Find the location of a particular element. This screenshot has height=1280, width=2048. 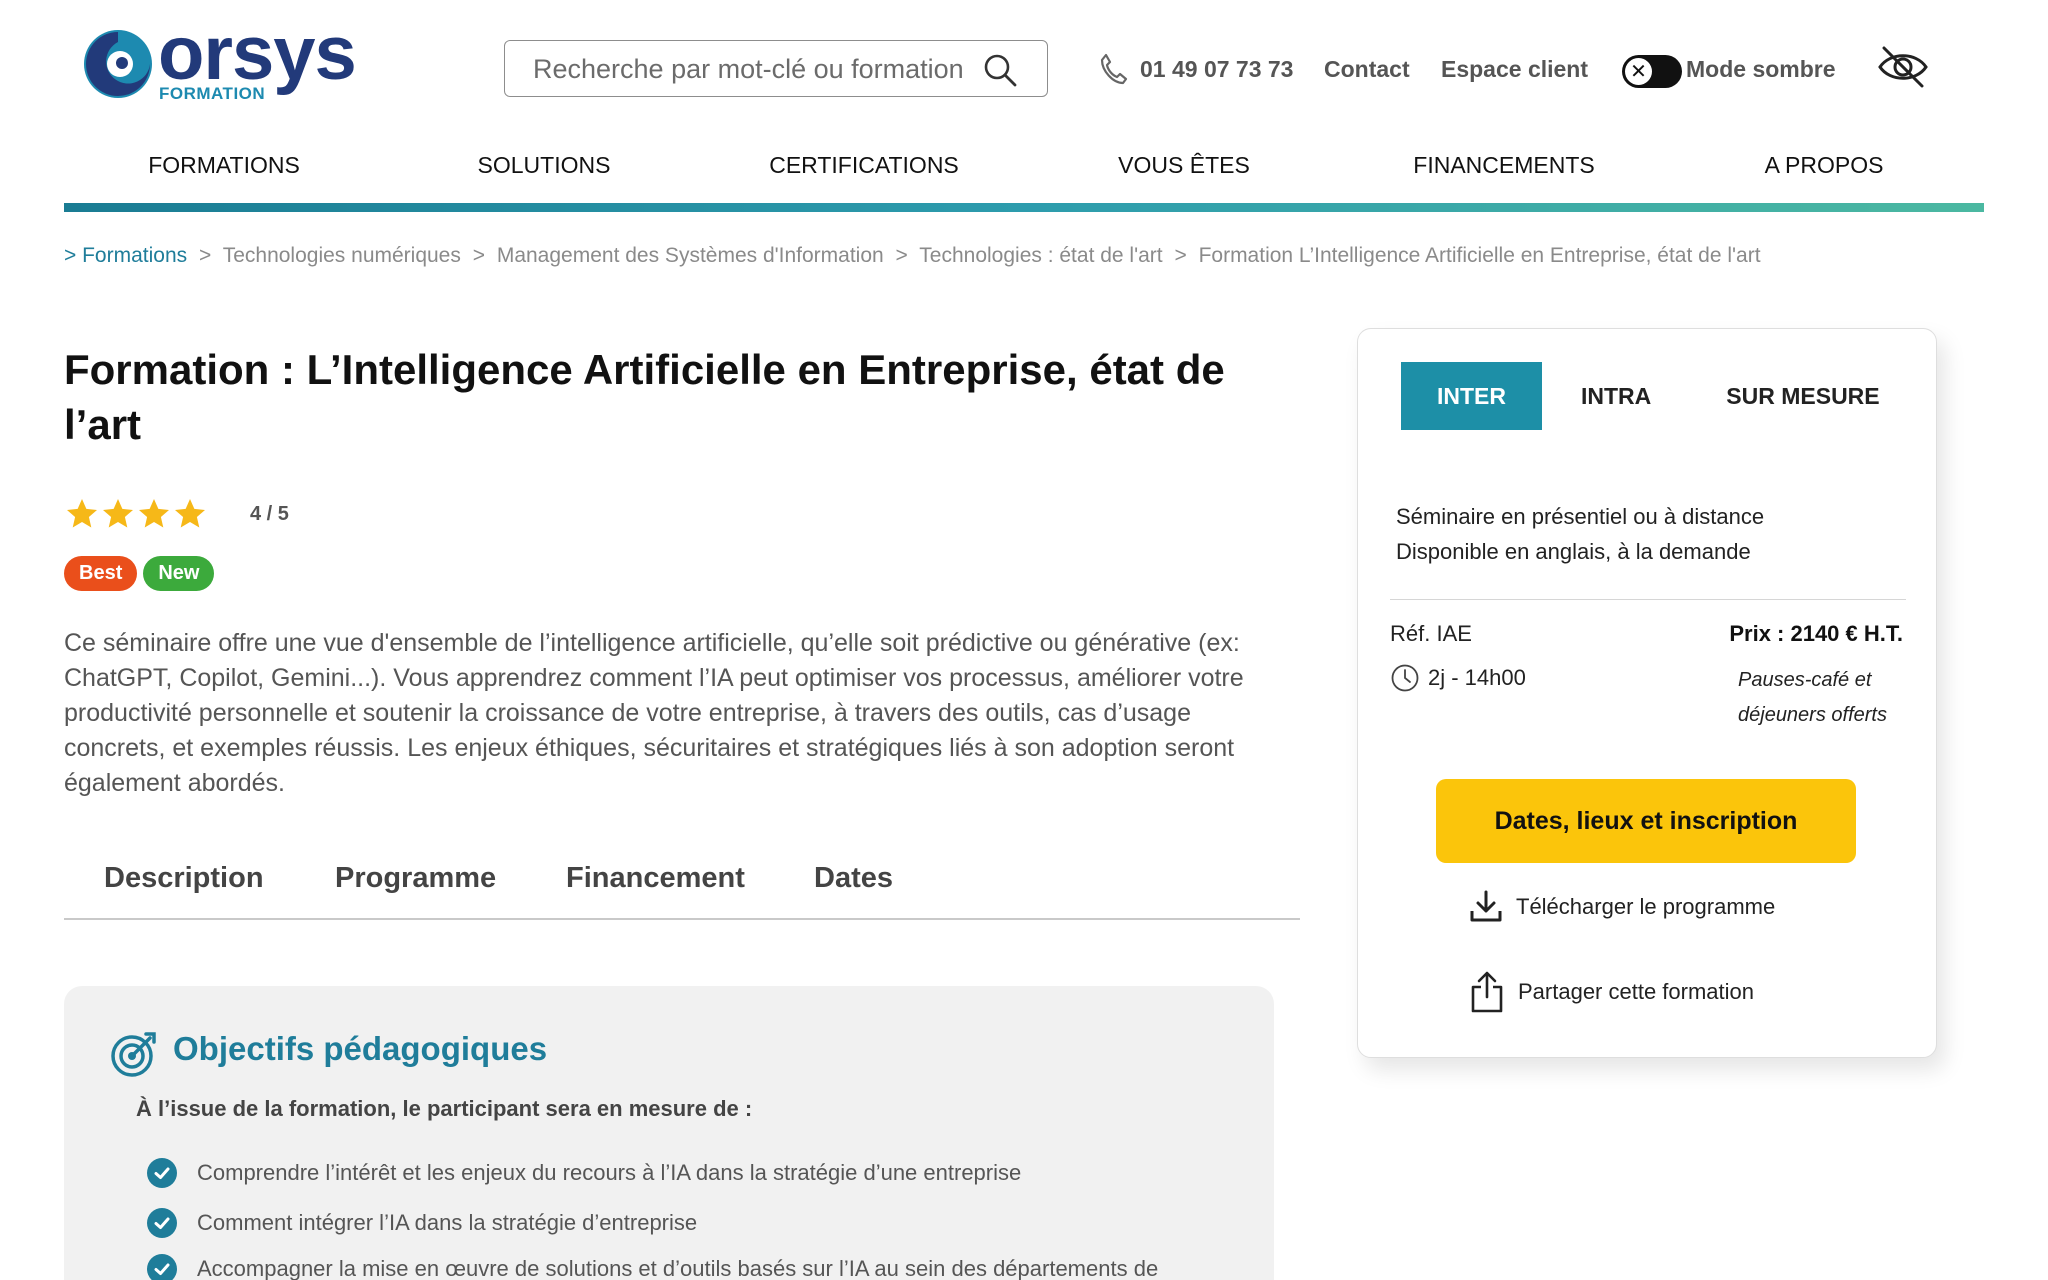

course-rating: 4 / 5 is located at coordinates (176, 514).